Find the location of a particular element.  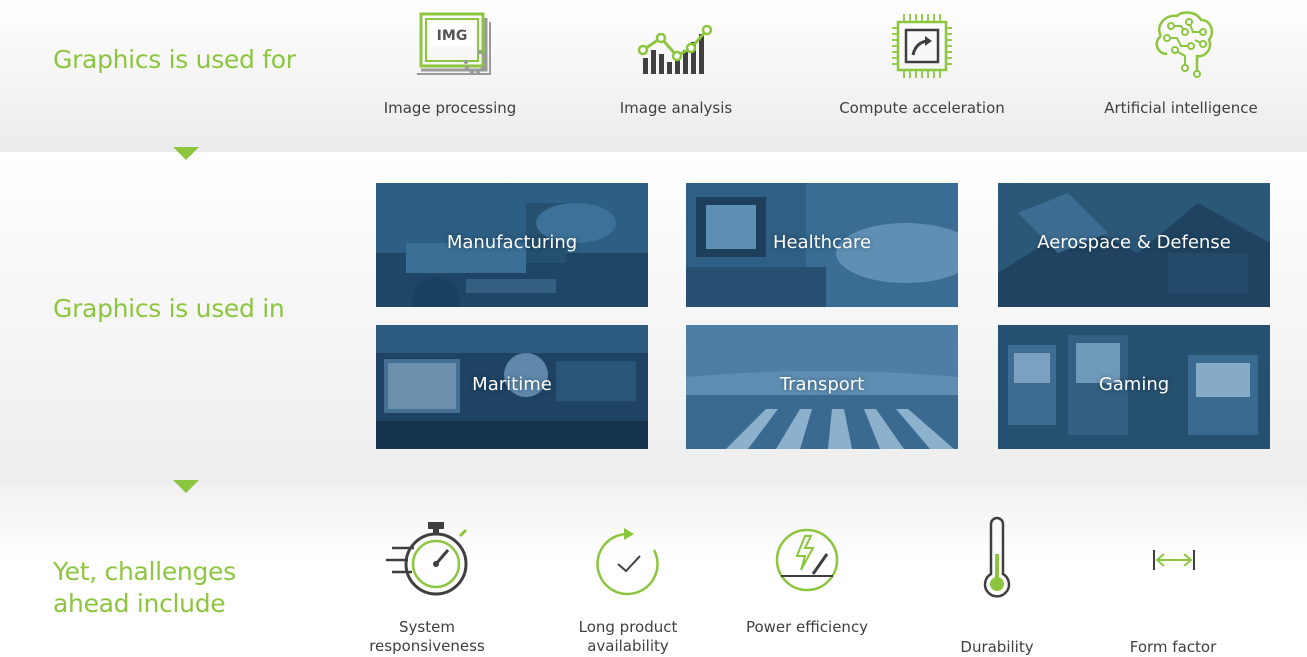

power-gauge-icon is located at coordinates (807, 560).